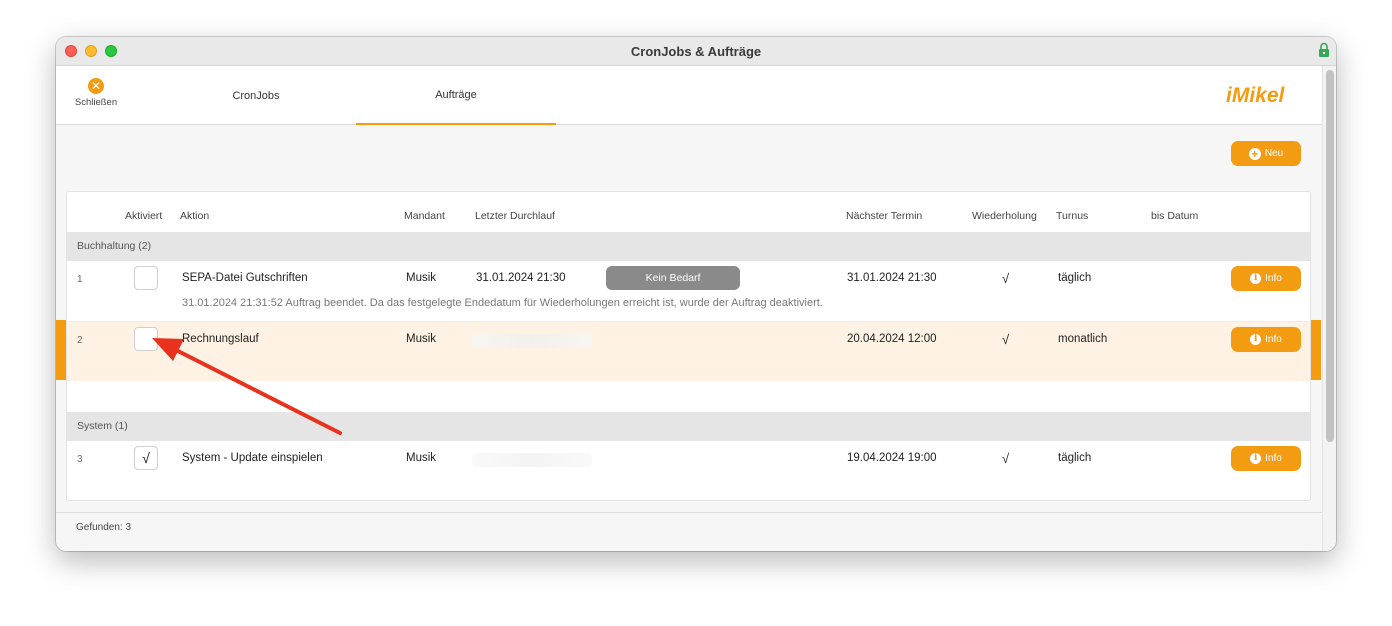 This screenshot has height=626, width=1392. I want to click on aktion-cell: SEPA-Datei Gutschriften, so click(245, 278).